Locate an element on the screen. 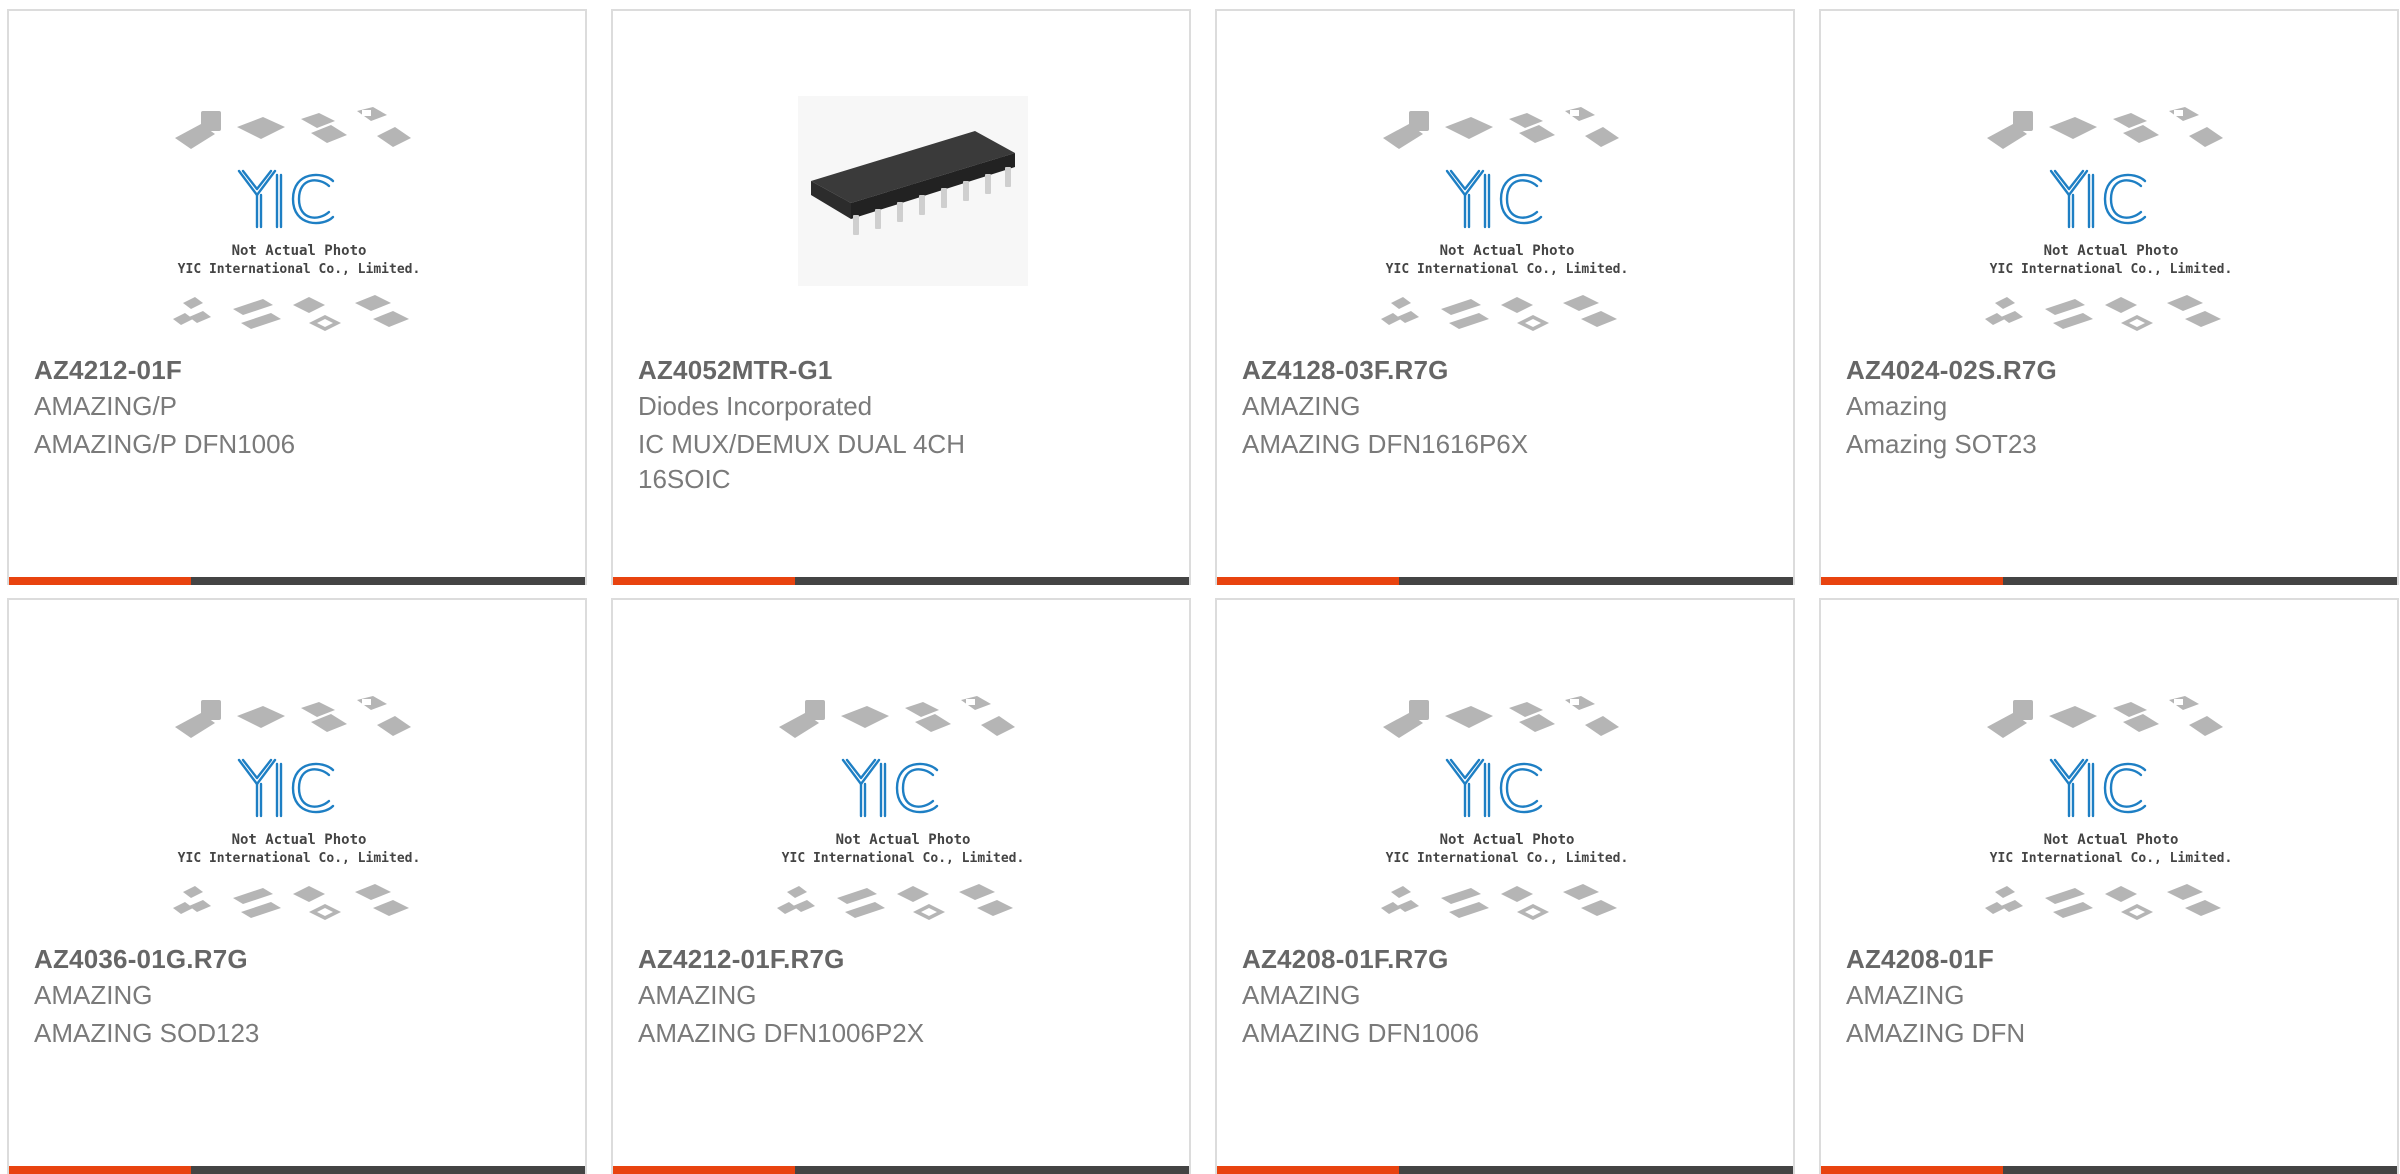 The height and width of the screenshot is (1174, 2400). description: AMAZING DFN is located at coordinates (1936, 1033).